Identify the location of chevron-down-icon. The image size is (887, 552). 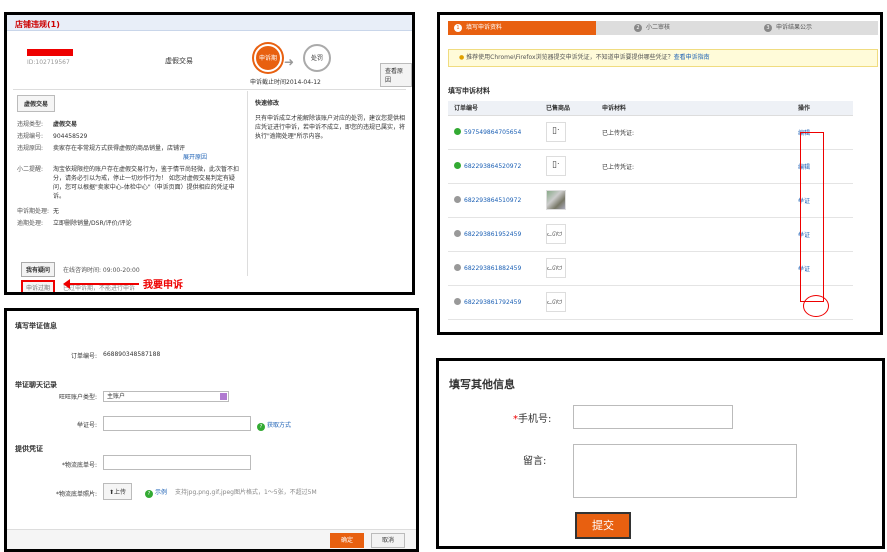
(223, 396).